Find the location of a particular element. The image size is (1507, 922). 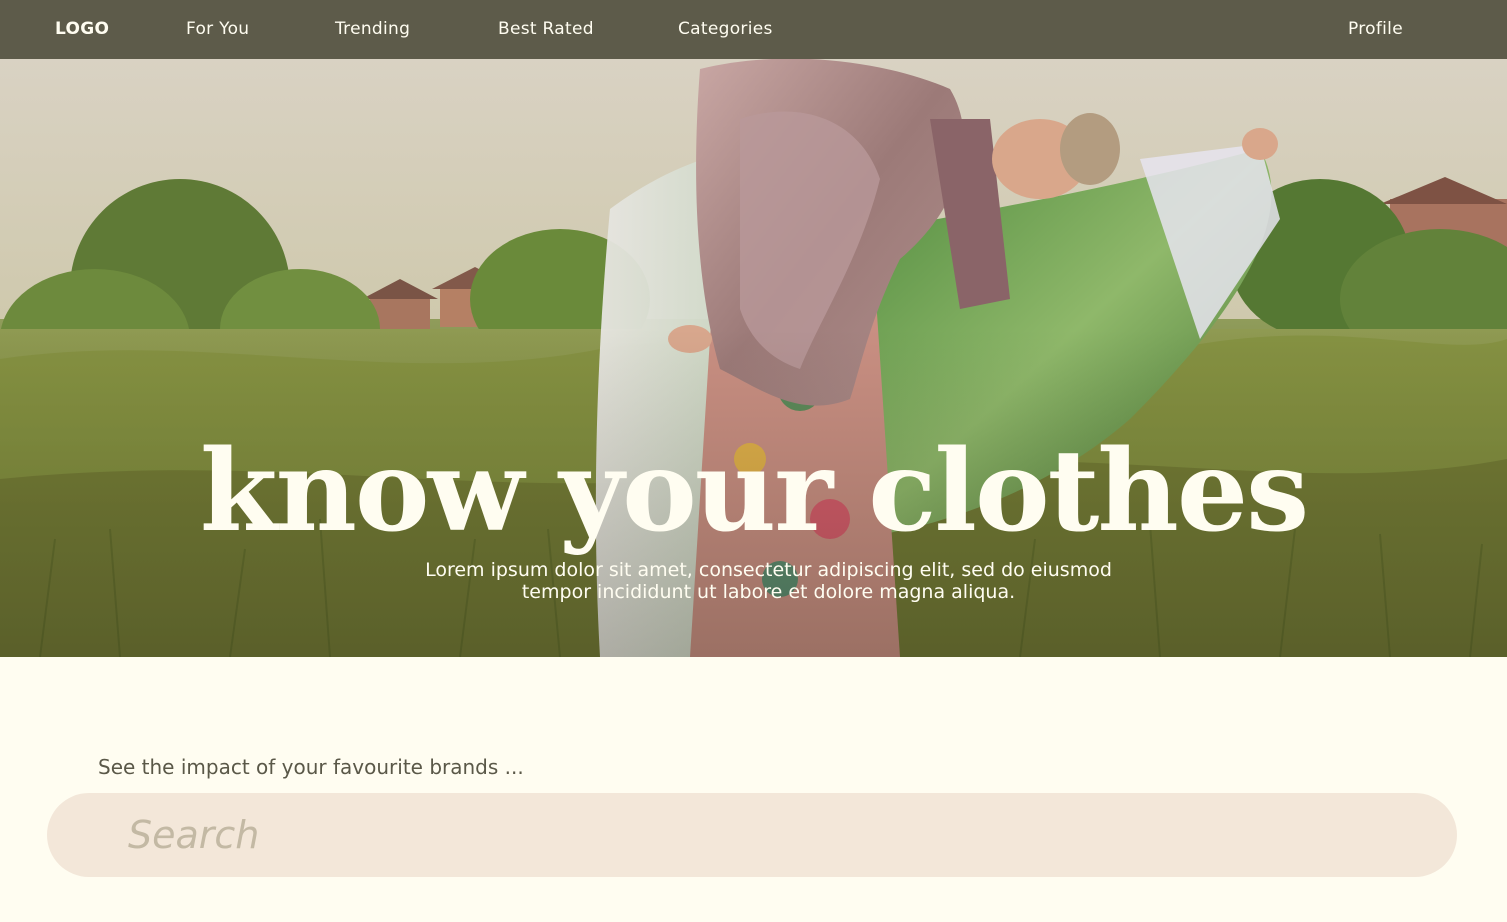

search-input is located at coordinates (768, 835).